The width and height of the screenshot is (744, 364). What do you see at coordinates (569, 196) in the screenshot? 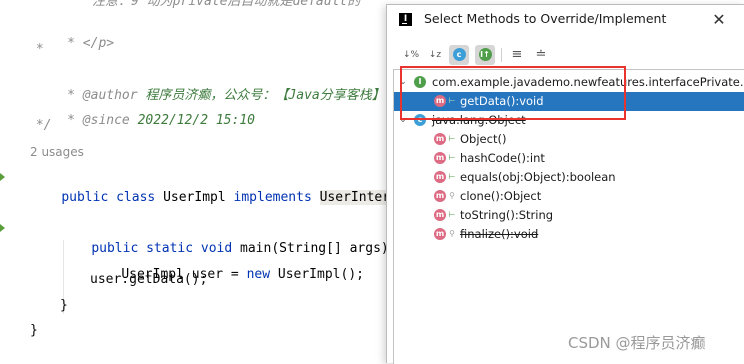
I see `tree-node-method-clone: m ⚲ clone():Object` at bounding box center [569, 196].